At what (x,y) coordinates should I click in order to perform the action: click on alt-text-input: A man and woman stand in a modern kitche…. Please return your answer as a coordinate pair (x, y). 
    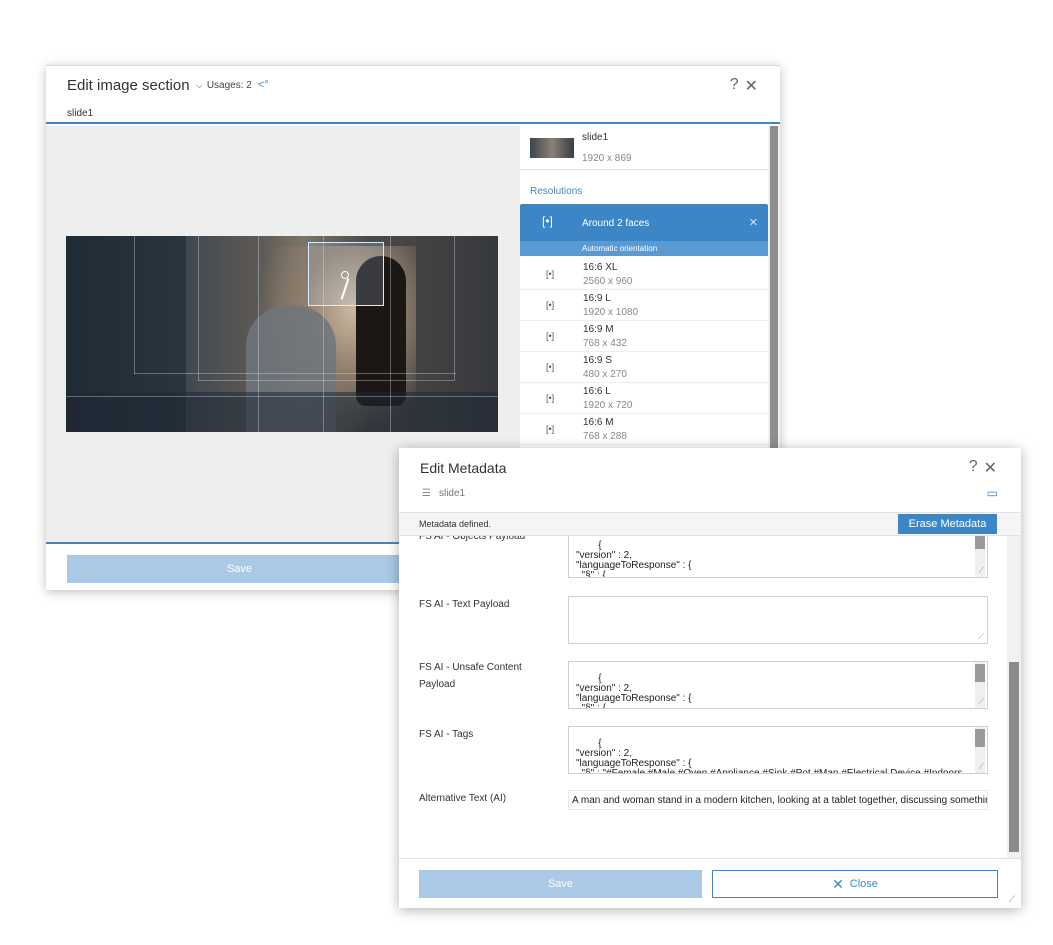
    Looking at the image, I should click on (778, 800).